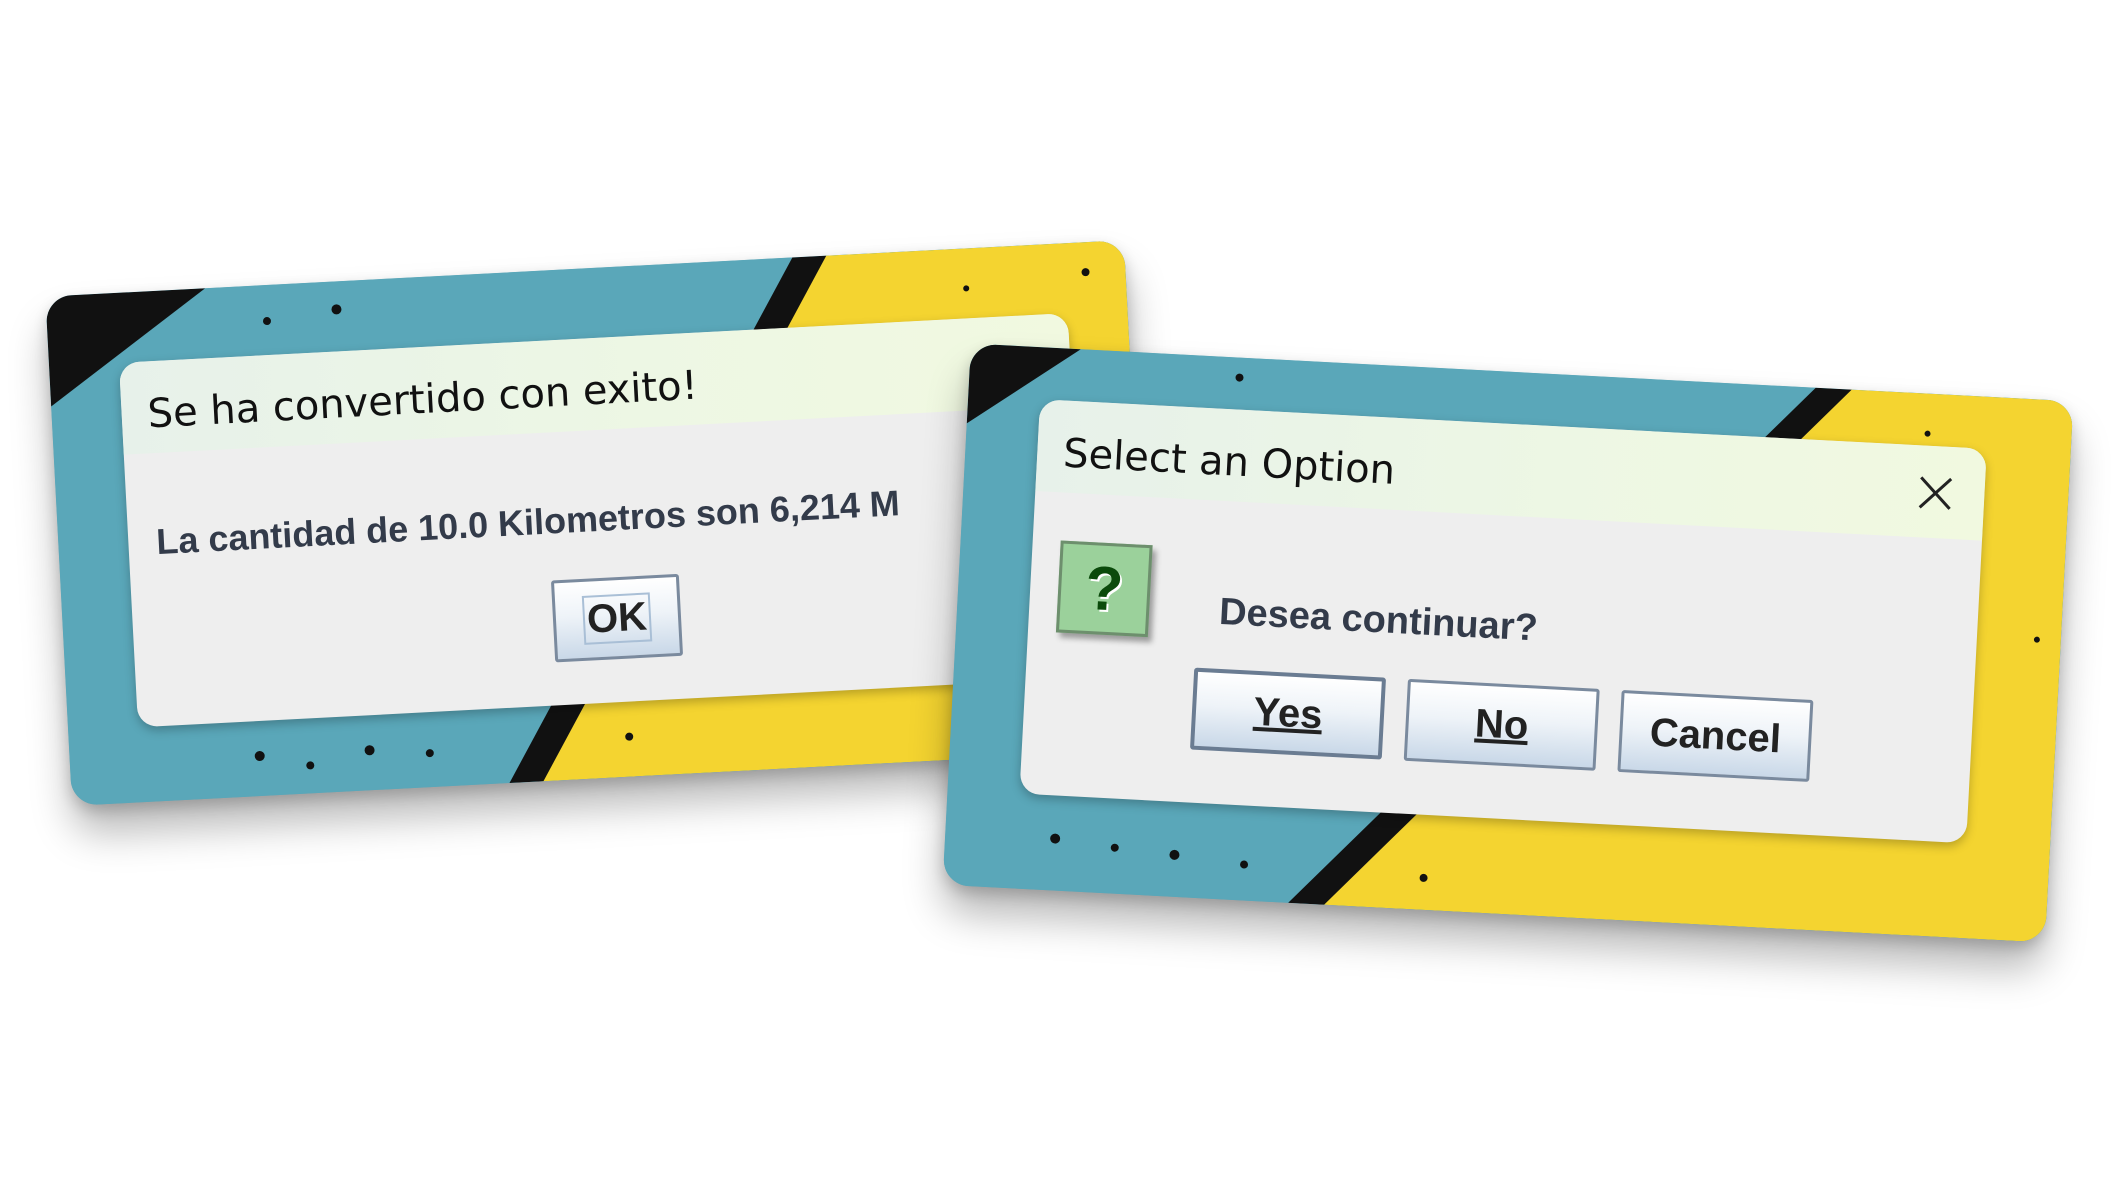 This screenshot has height=1188, width=2112. I want to click on ok-button: OK, so click(617, 618).